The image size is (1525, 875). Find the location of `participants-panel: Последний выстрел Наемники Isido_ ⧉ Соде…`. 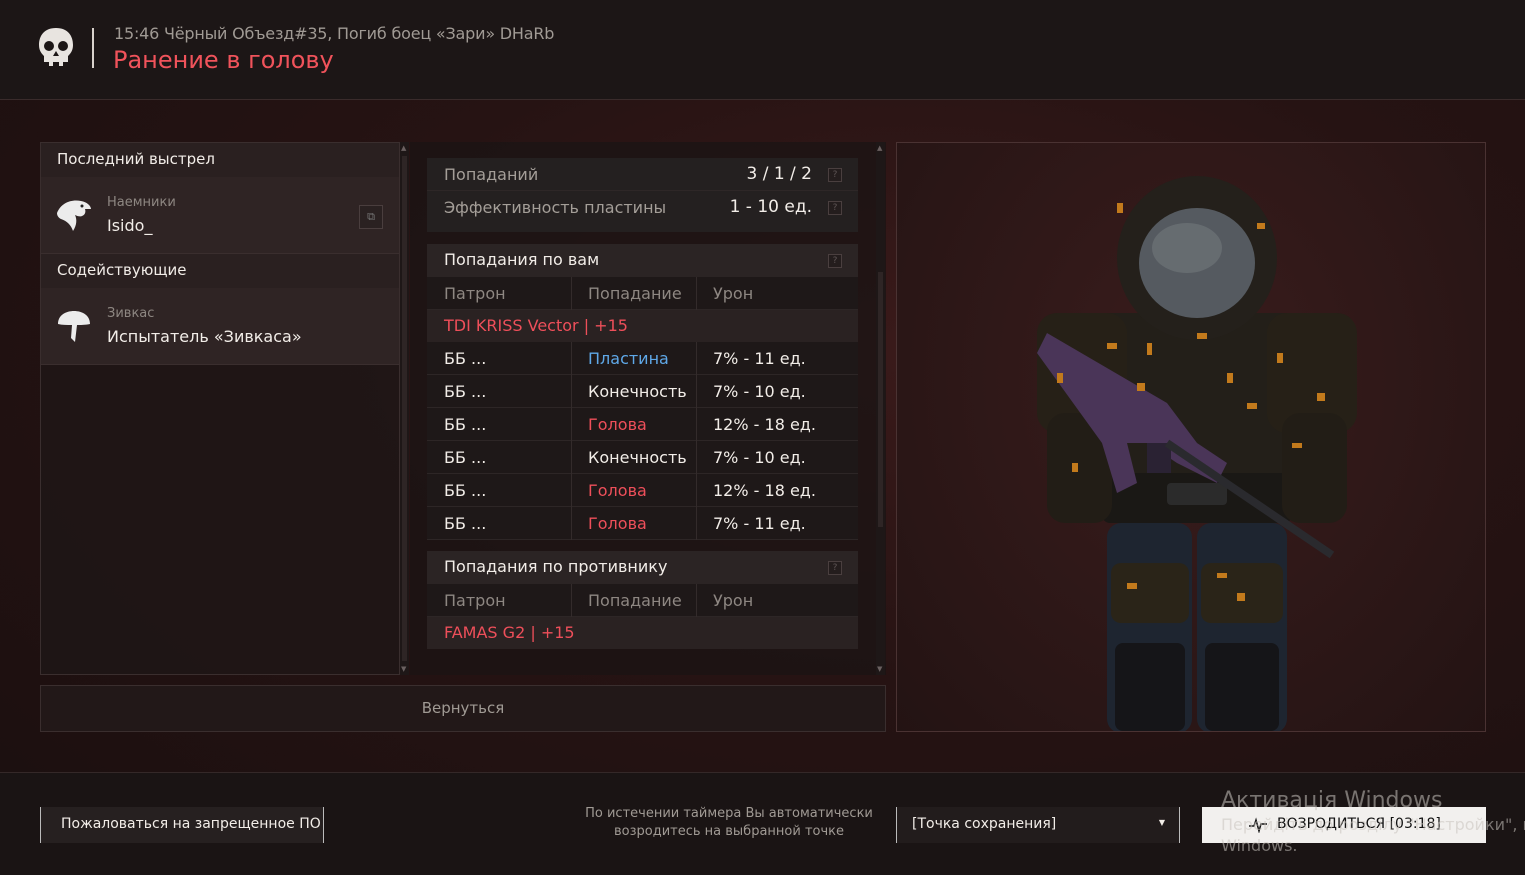

participants-panel: Последний выстрел Наемники Isido_ ⧉ Соде… is located at coordinates (220, 408).